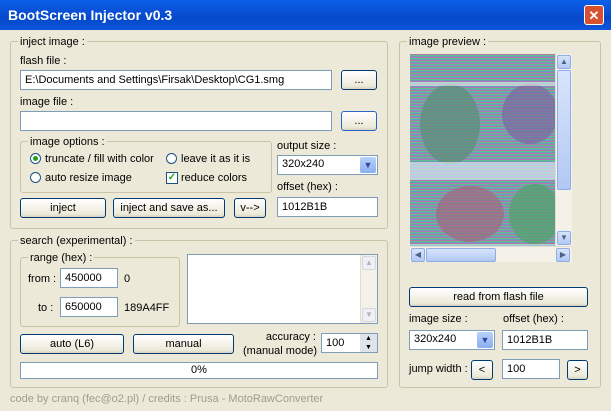 The height and width of the screenshot is (411, 611). Describe the element at coordinates (545, 340) in the screenshot. I see `preview-offset-input: 1012B1B` at that location.